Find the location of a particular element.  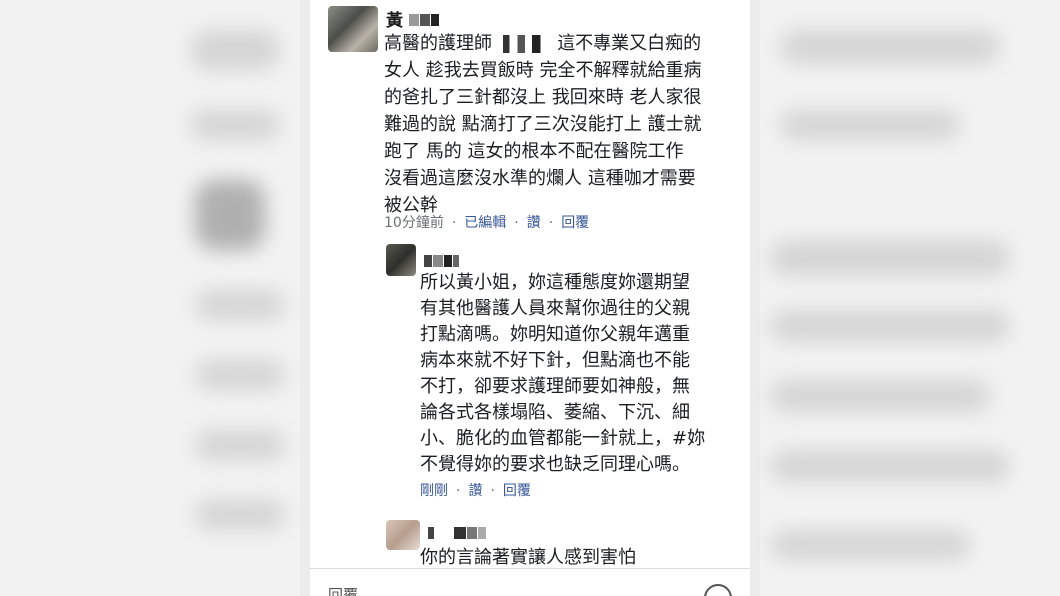

reply-input-label: 回覆 is located at coordinates (343, 590).